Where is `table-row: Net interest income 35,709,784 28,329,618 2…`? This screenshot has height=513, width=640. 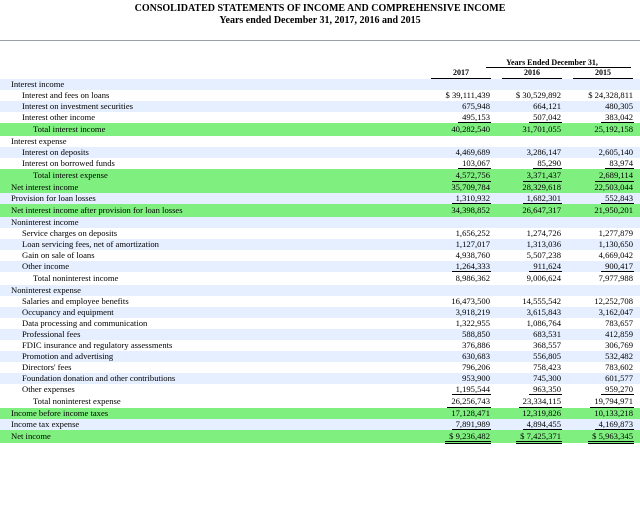 table-row: Net interest income 35,709,784 28,329,618 2… is located at coordinates (320, 187).